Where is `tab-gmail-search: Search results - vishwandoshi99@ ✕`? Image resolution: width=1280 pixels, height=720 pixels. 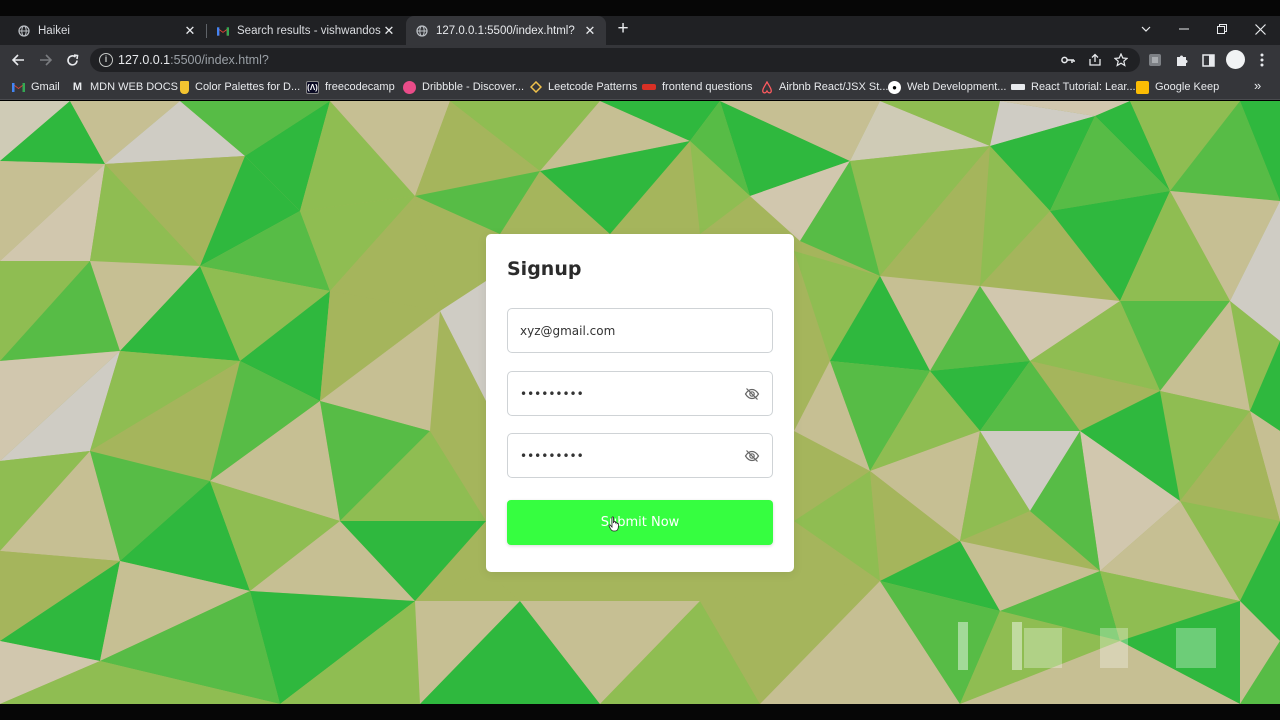 tab-gmail-search: Search results - vishwandoshi99@ ✕ is located at coordinates (306, 30).